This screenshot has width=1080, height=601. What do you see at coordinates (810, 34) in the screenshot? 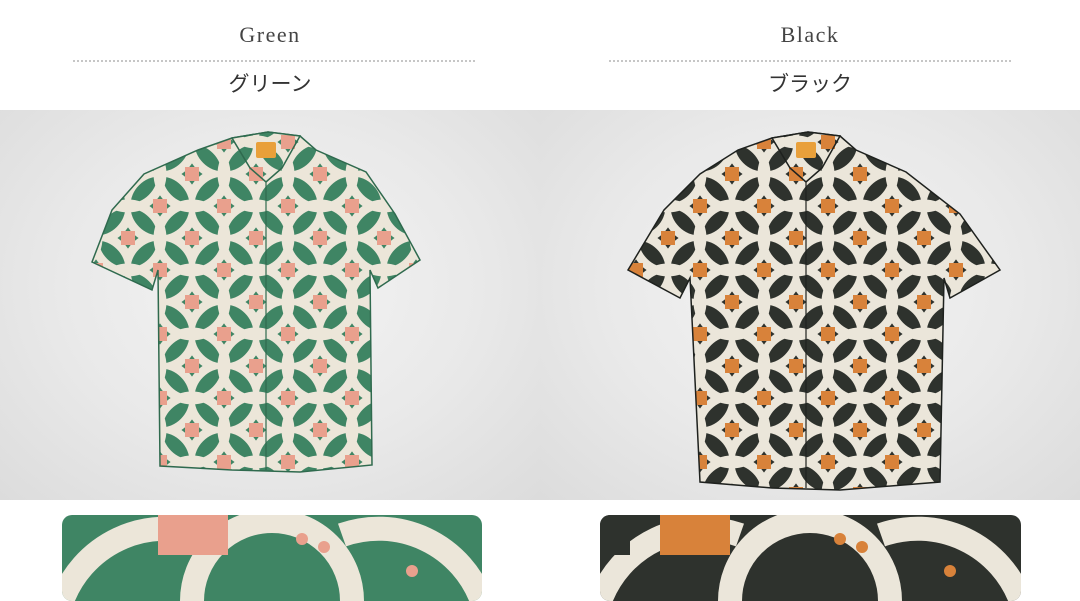
I see `variant-name-en: Black` at bounding box center [810, 34].